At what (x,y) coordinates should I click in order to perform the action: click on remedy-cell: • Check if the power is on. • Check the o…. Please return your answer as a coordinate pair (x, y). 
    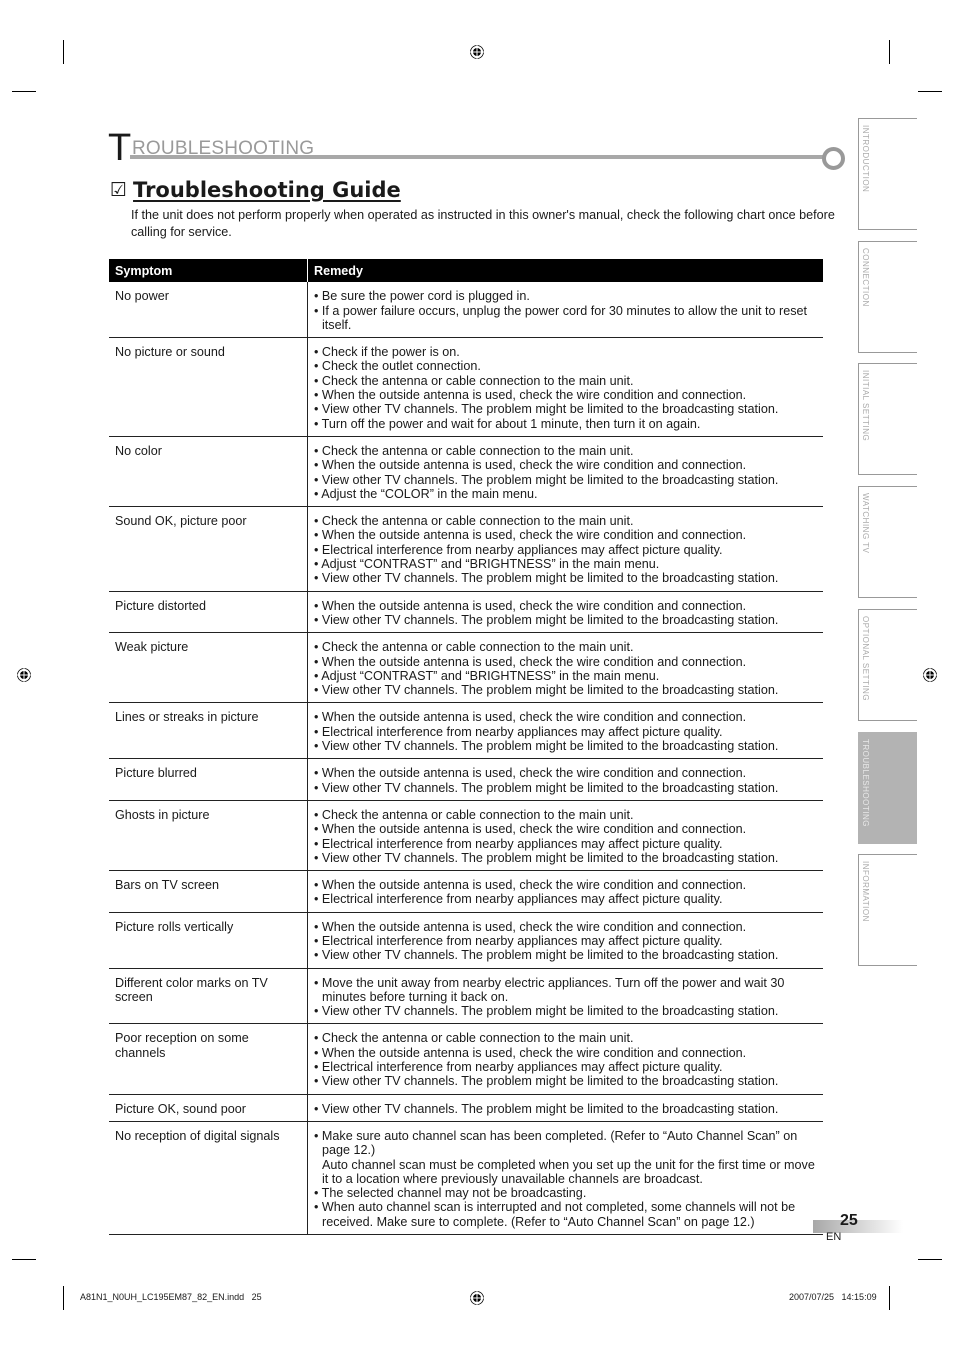
    Looking at the image, I should click on (565, 387).